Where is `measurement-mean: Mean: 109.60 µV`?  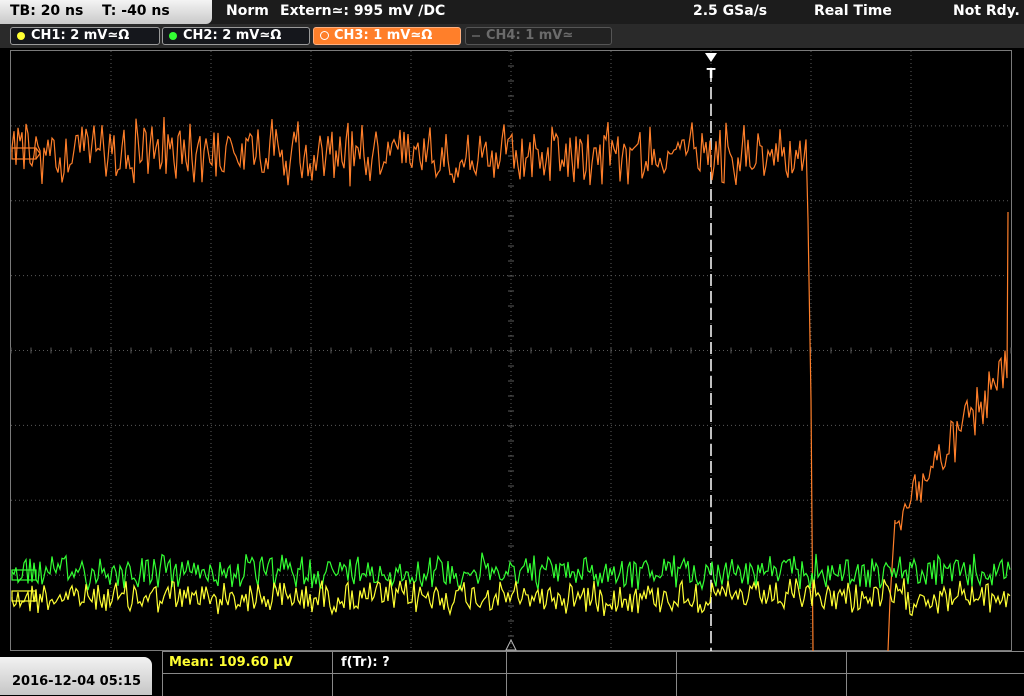 measurement-mean: Mean: 109.60 µV is located at coordinates (231, 662).